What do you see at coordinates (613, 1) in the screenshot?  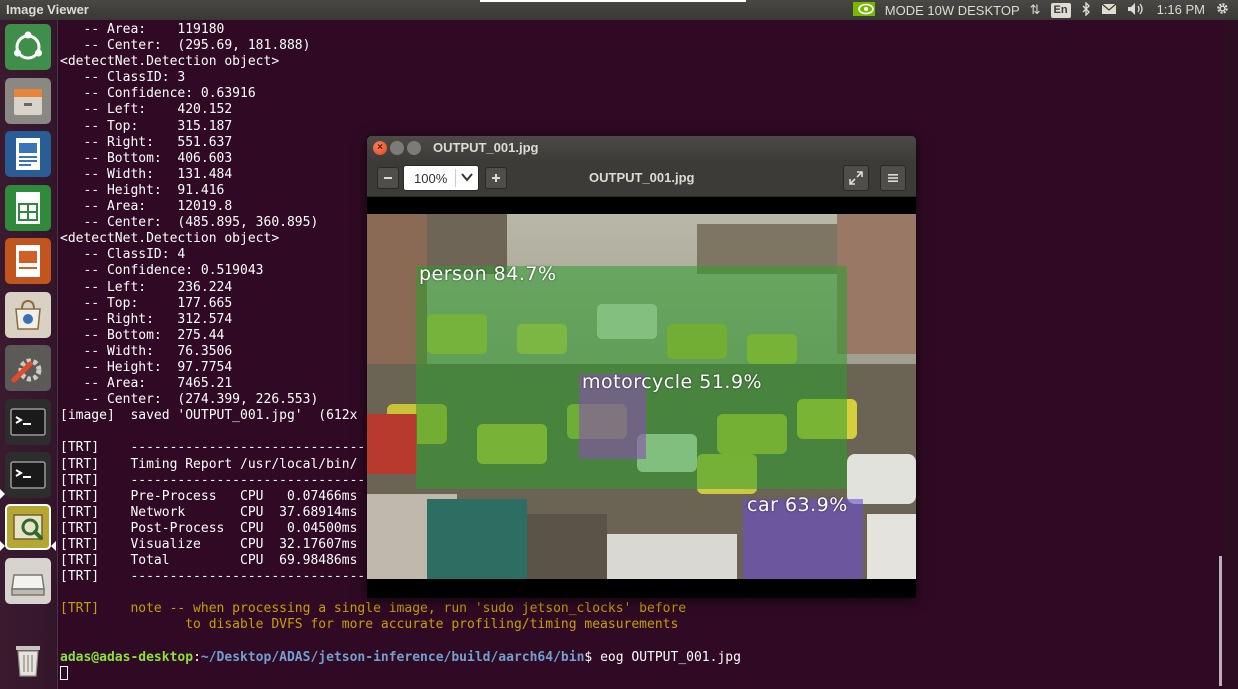 I see `panel-highlight` at bounding box center [613, 1].